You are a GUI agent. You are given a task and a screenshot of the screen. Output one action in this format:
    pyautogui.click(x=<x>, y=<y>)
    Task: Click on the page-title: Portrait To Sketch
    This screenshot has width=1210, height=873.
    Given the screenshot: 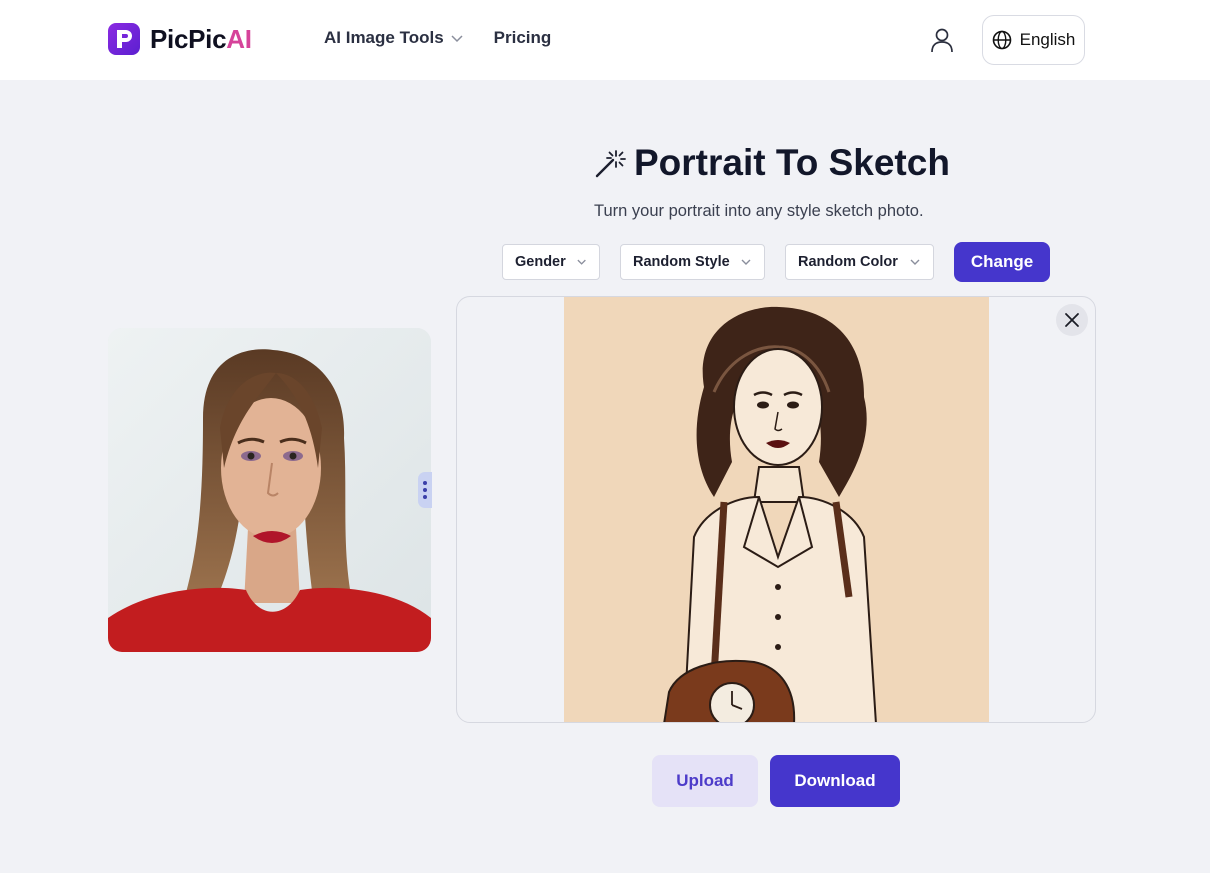 What is the action you would take?
    pyautogui.click(x=772, y=163)
    